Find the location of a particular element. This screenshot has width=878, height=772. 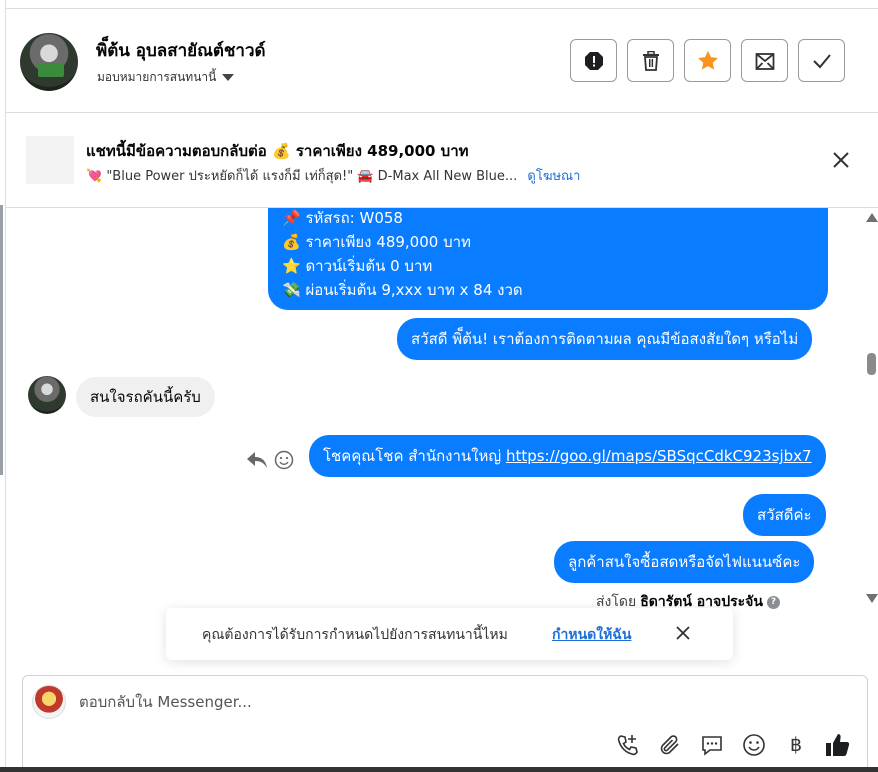

header-toolbar is located at coordinates (707, 60).